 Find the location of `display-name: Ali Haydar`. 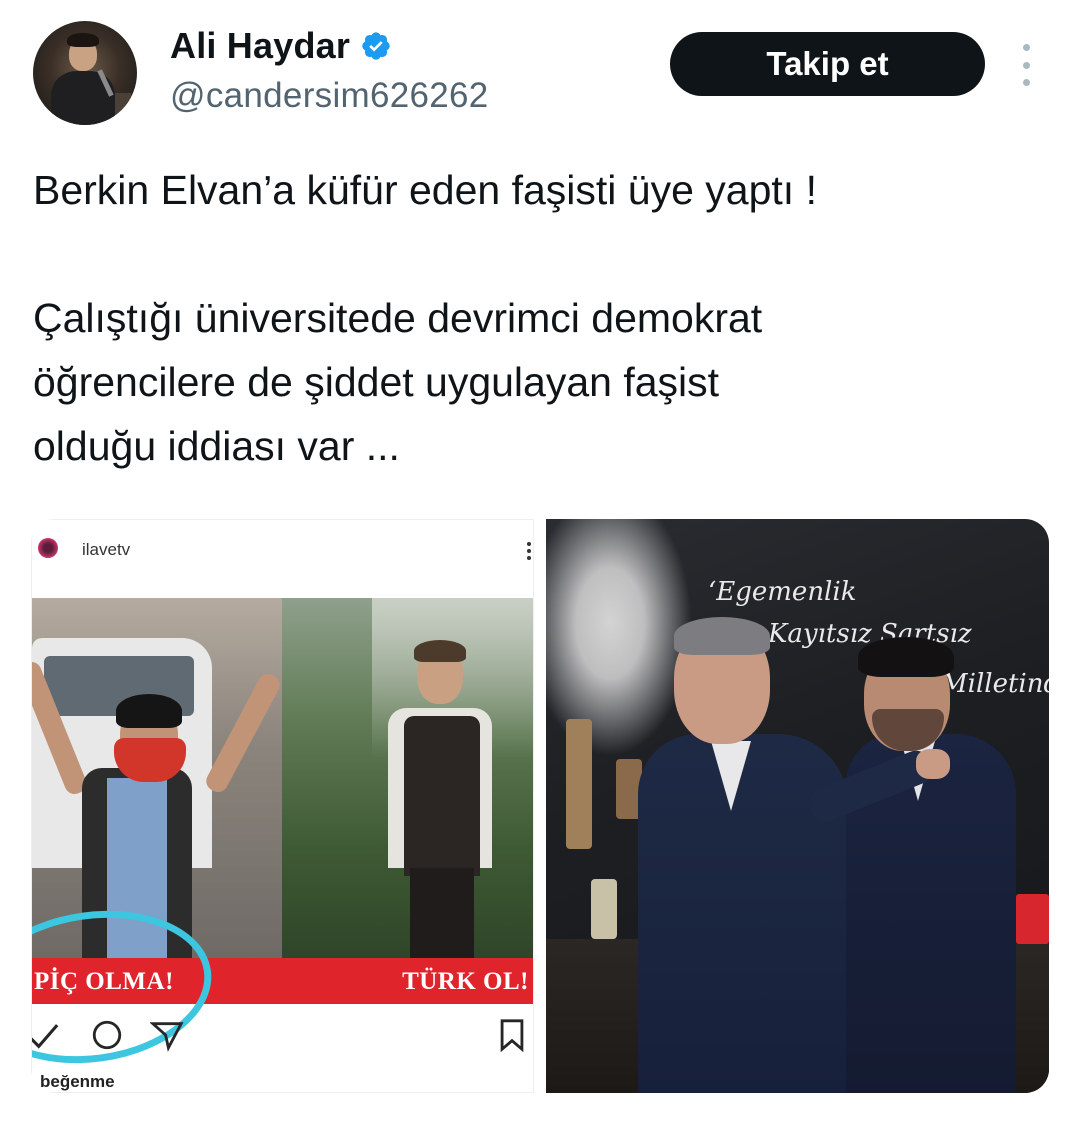

display-name: Ali Haydar is located at coordinates (260, 46).